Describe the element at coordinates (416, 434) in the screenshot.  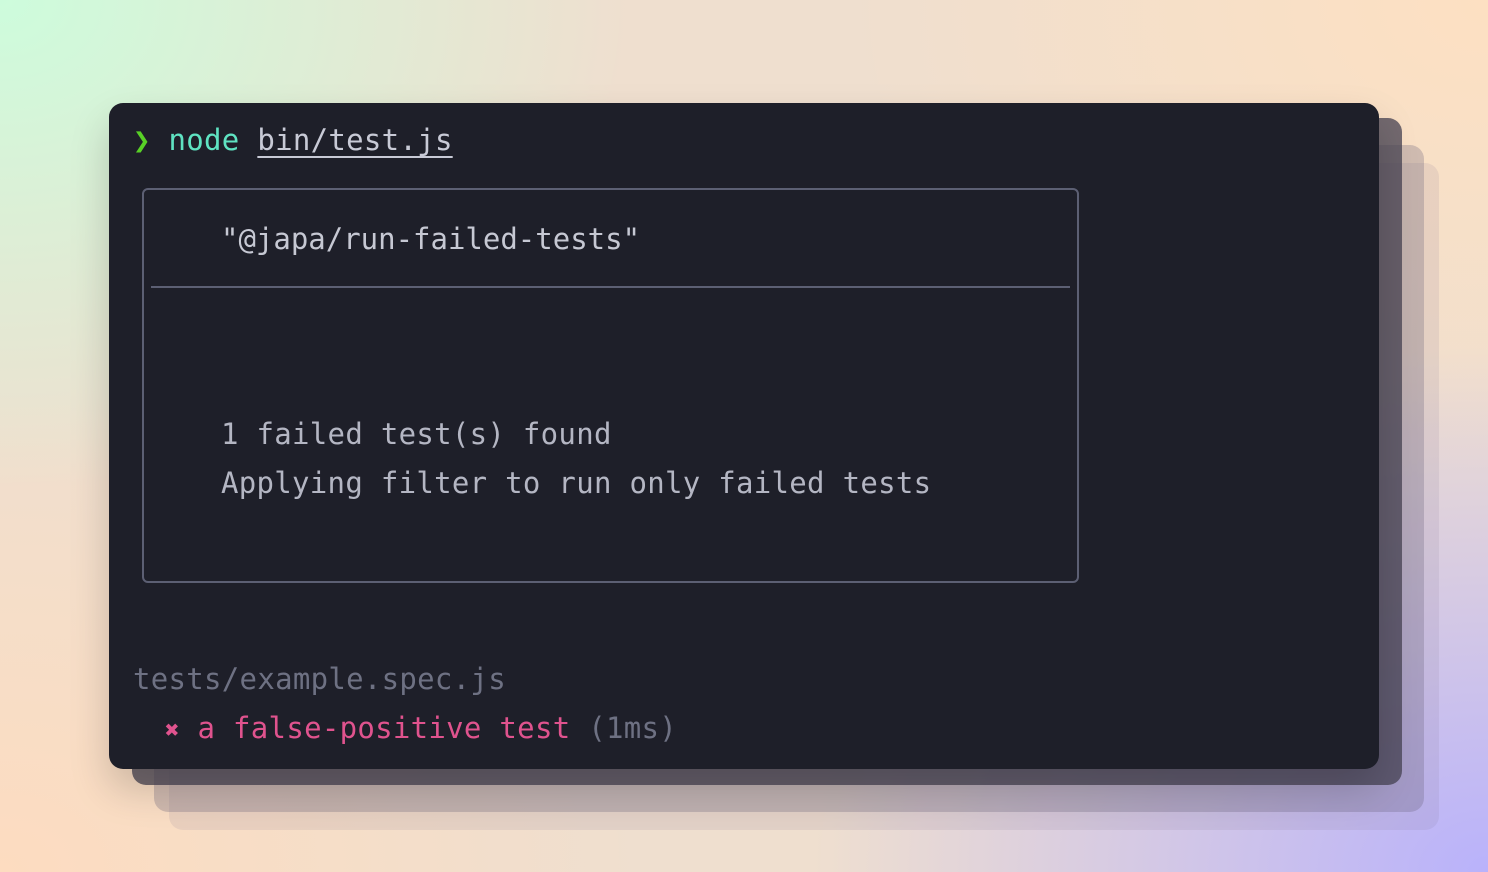
I see `failed-count-message: 1 failed test(s) found` at that location.